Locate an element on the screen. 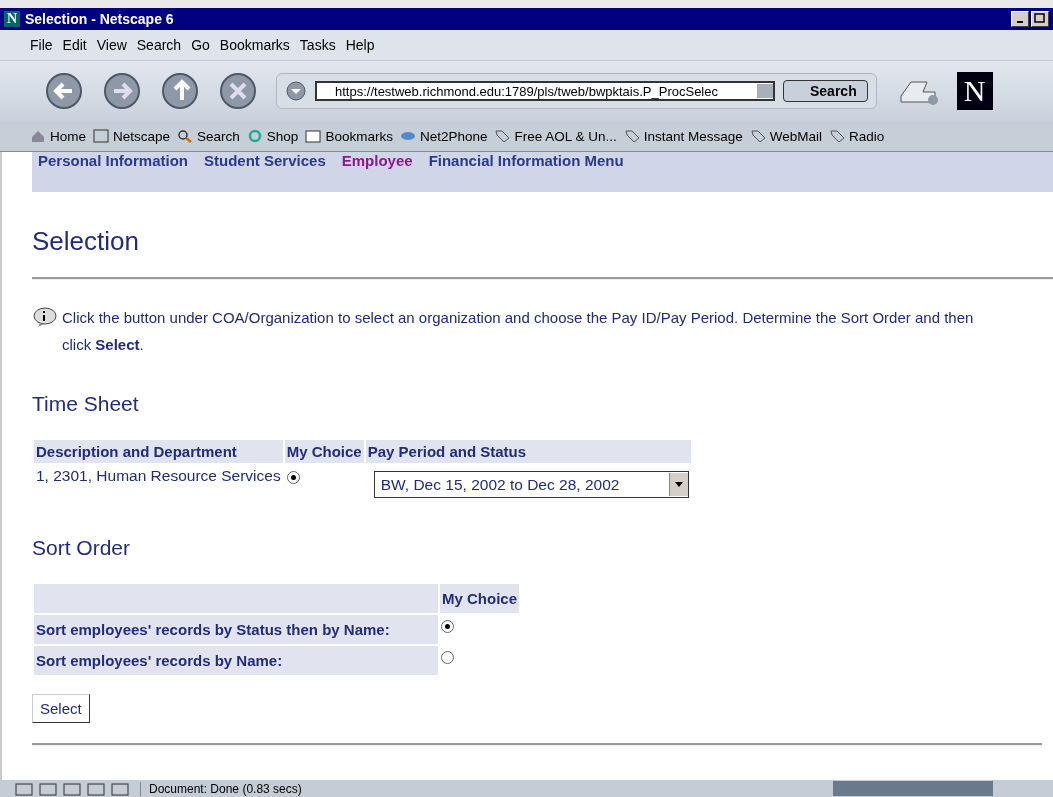 Image resolution: width=1053 pixels, height=797 pixels. bookmark-link: Radio is located at coordinates (857, 136).